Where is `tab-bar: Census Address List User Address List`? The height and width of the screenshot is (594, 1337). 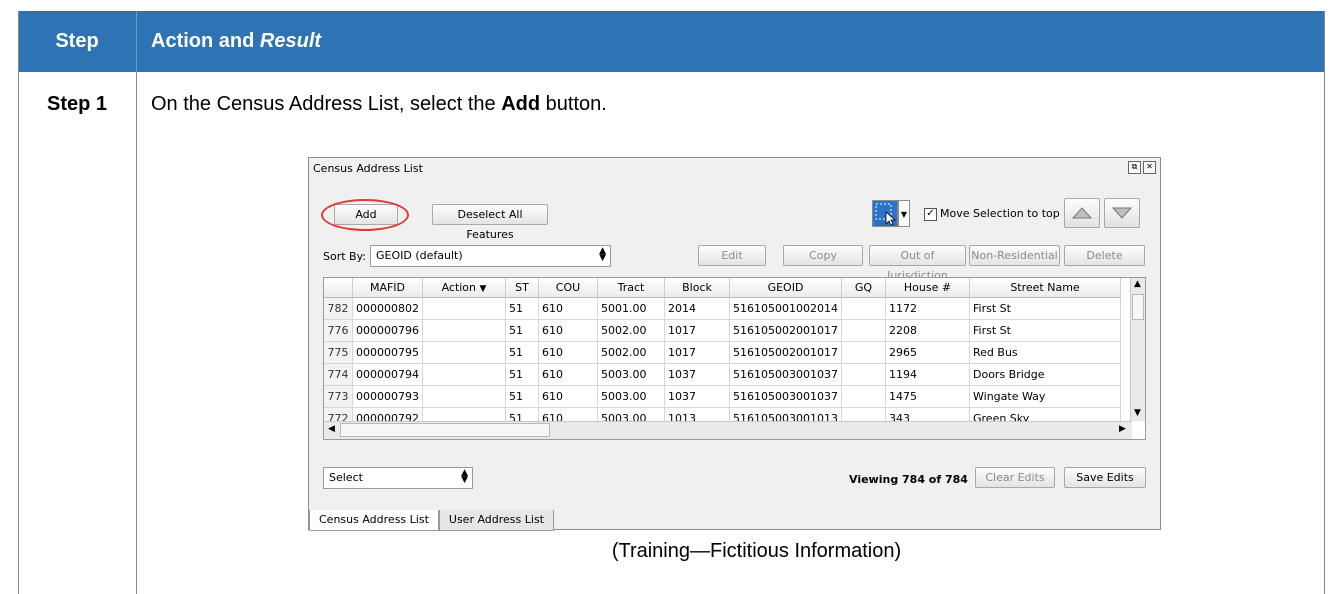 tab-bar: Census Address List User Address List is located at coordinates (431, 520).